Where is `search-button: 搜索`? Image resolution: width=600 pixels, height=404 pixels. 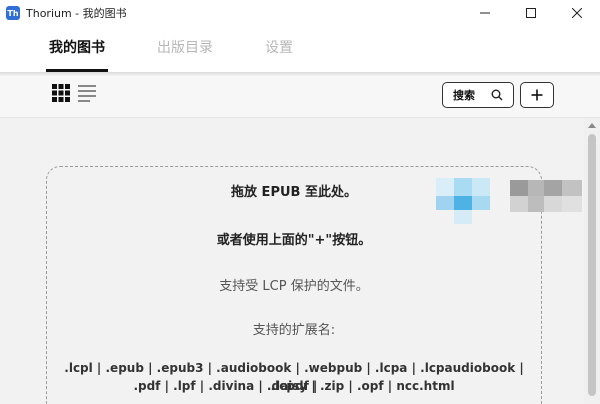 search-button: 搜索 is located at coordinates (478, 95).